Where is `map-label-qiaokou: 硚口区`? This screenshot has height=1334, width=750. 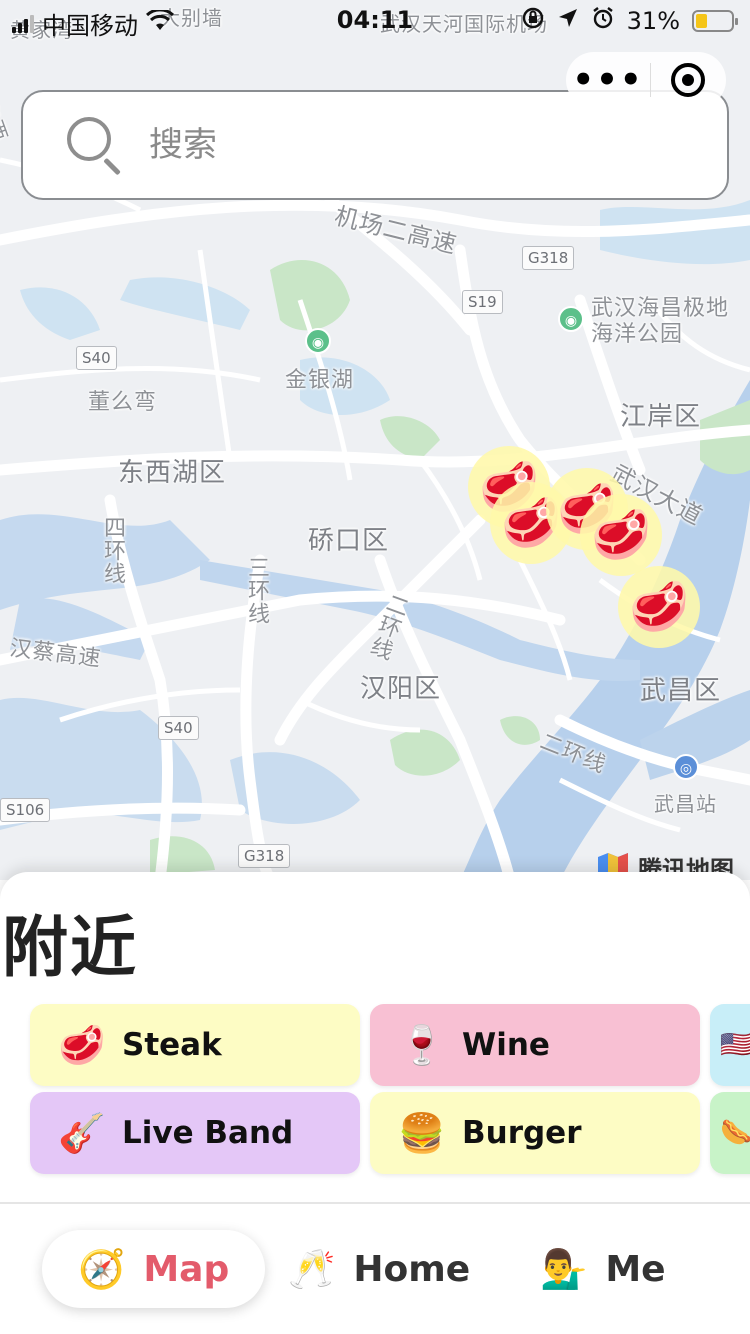
map-label-qiaokou: 硚口区 is located at coordinates (349, 541).